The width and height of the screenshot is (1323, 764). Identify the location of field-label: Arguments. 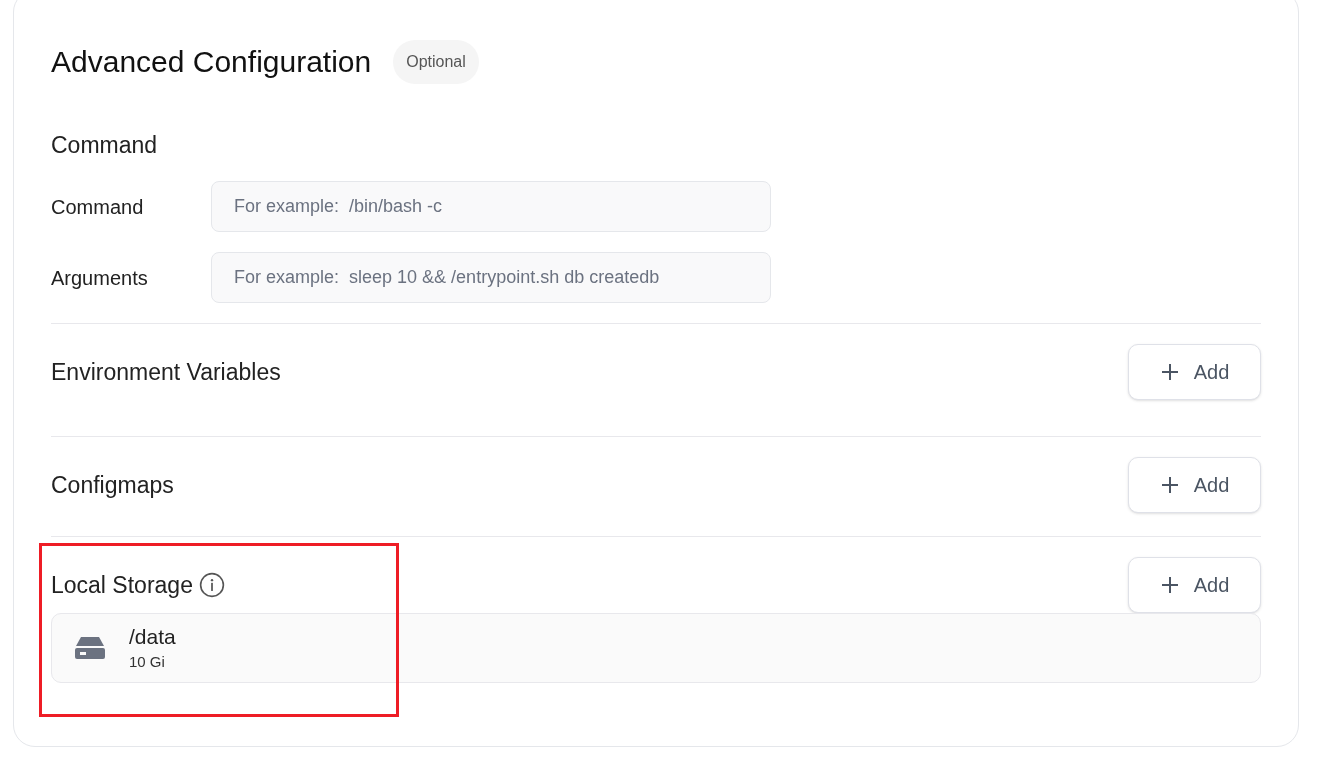
(100, 278).